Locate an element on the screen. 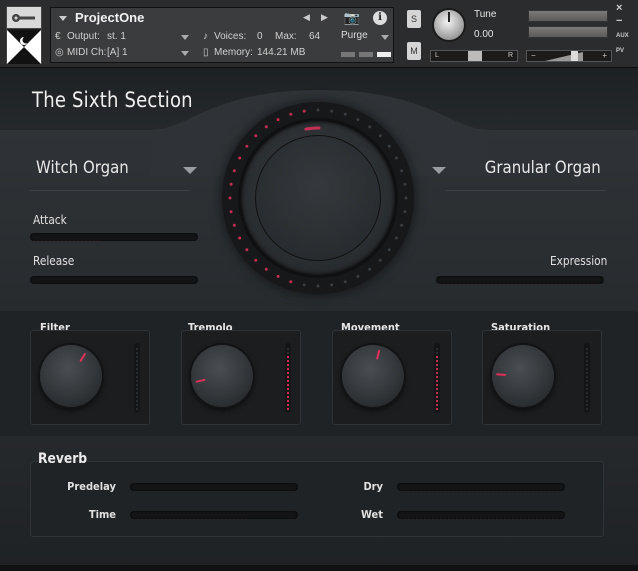 The image size is (638, 571). tremolo-knob is located at coordinates (222, 376).